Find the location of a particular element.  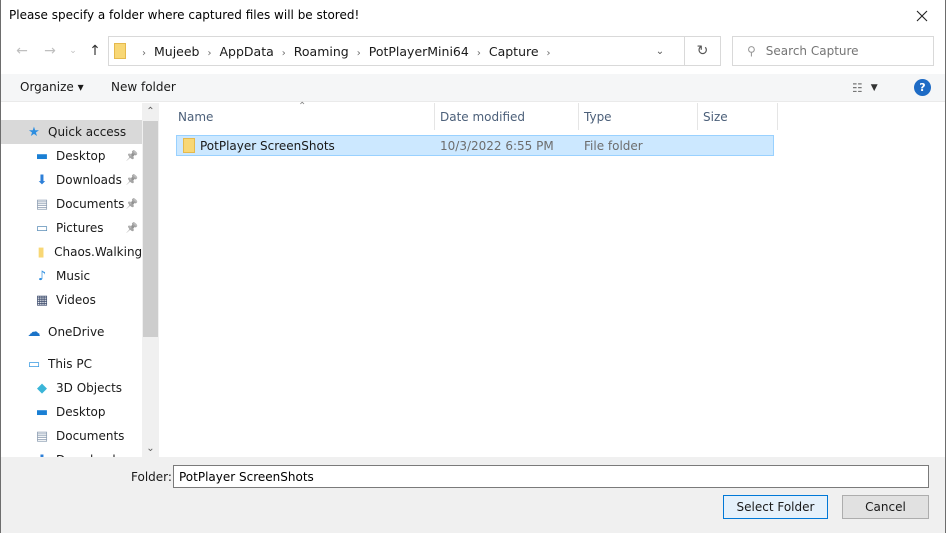

sidebar-icon: ♪ is located at coordinates (42, 276).